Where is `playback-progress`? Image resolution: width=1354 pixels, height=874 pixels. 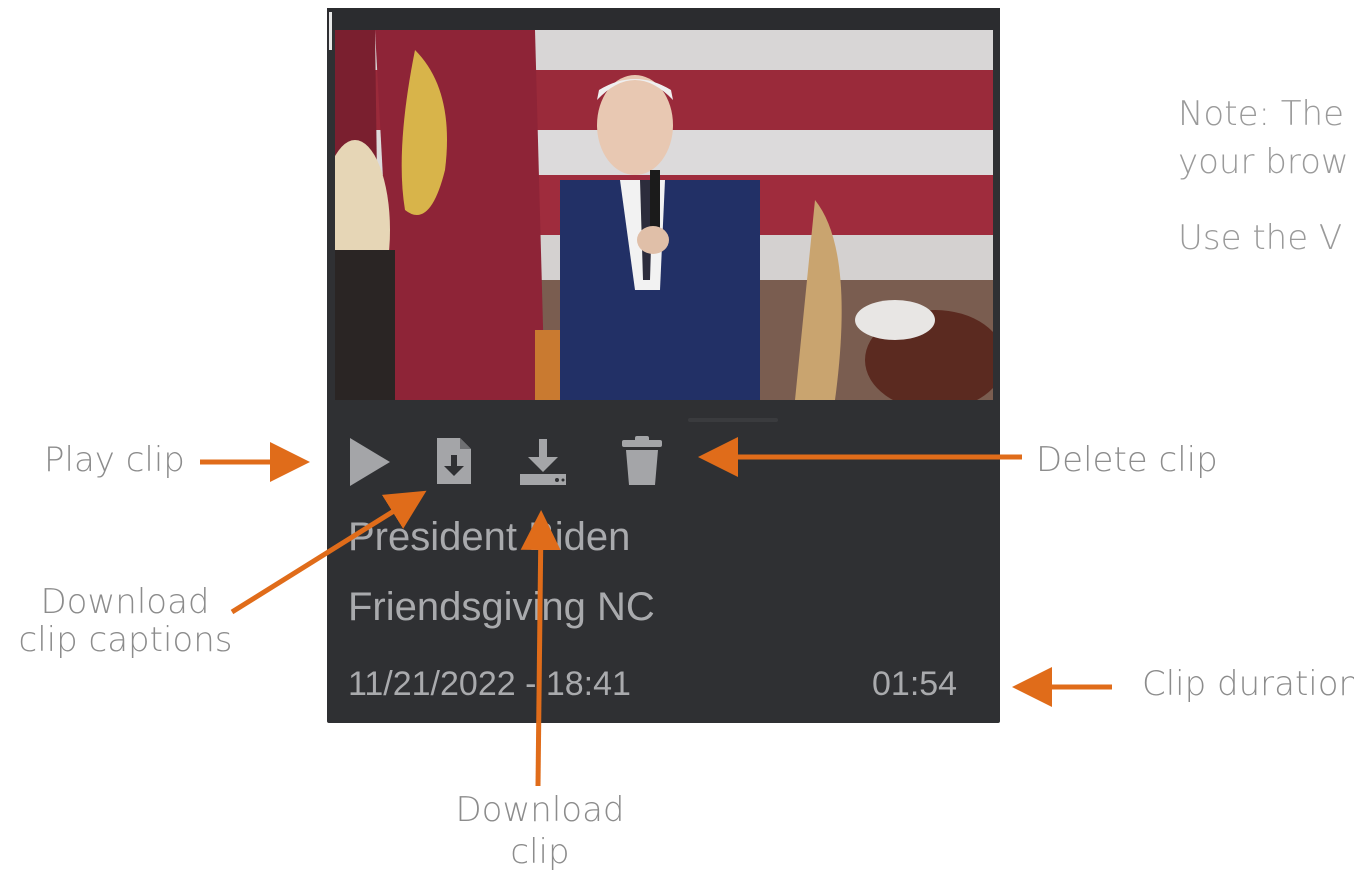
playback-progress is located at coordinates (733, 420).